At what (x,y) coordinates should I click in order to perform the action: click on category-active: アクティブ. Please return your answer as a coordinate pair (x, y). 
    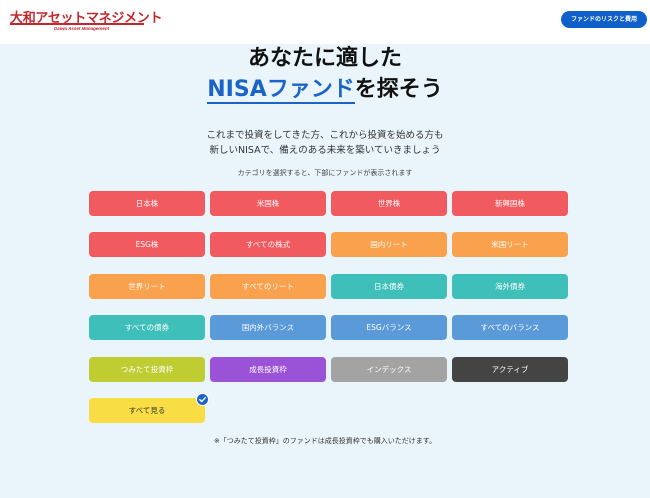
    Looking at the image, I should click on (510, 369).